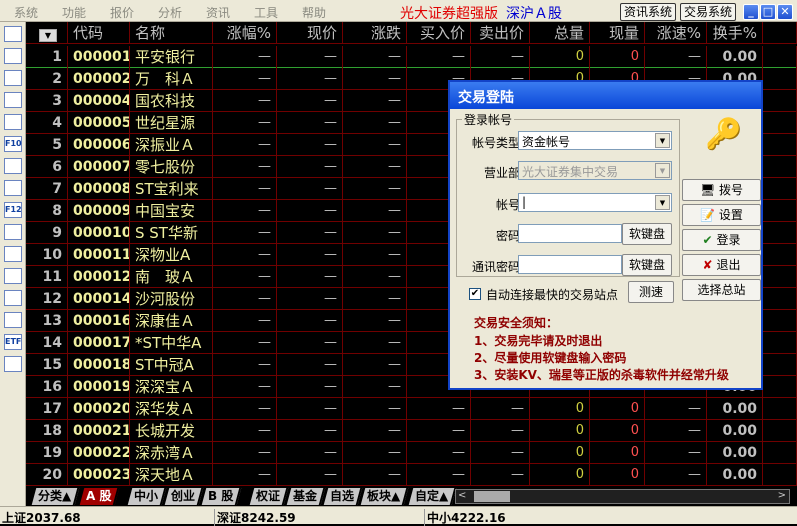 The width and height of the screenshot is (797, 526). What do you see at coordinates (570, 264) in the screenshot?
I see `comm-password-input` at bounding box center [570, 264].